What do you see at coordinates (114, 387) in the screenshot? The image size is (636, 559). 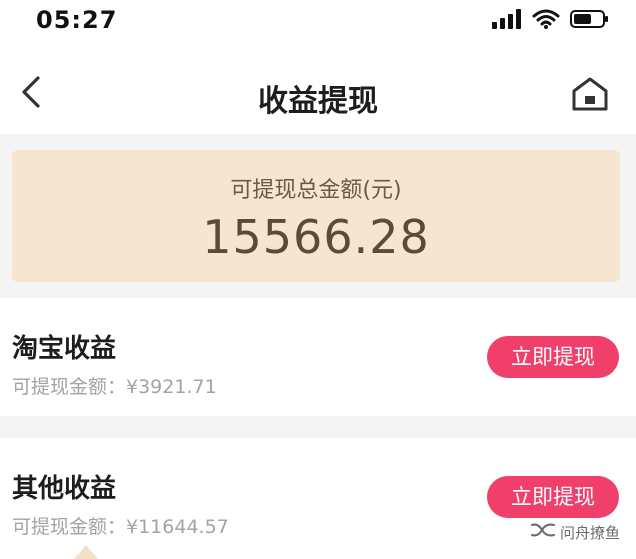 I see `income-available-amount: 可提现金额：¥3921.71` at bounding box center [114, 387].